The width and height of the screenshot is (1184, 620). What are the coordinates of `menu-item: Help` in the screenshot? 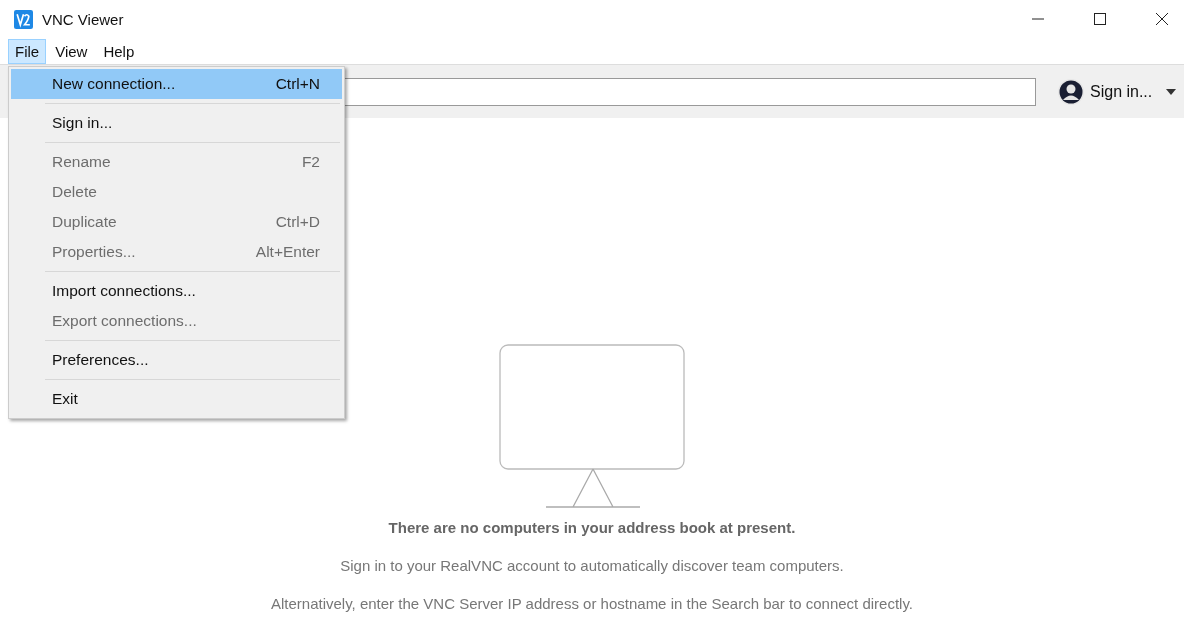 It's located at (119, 51).